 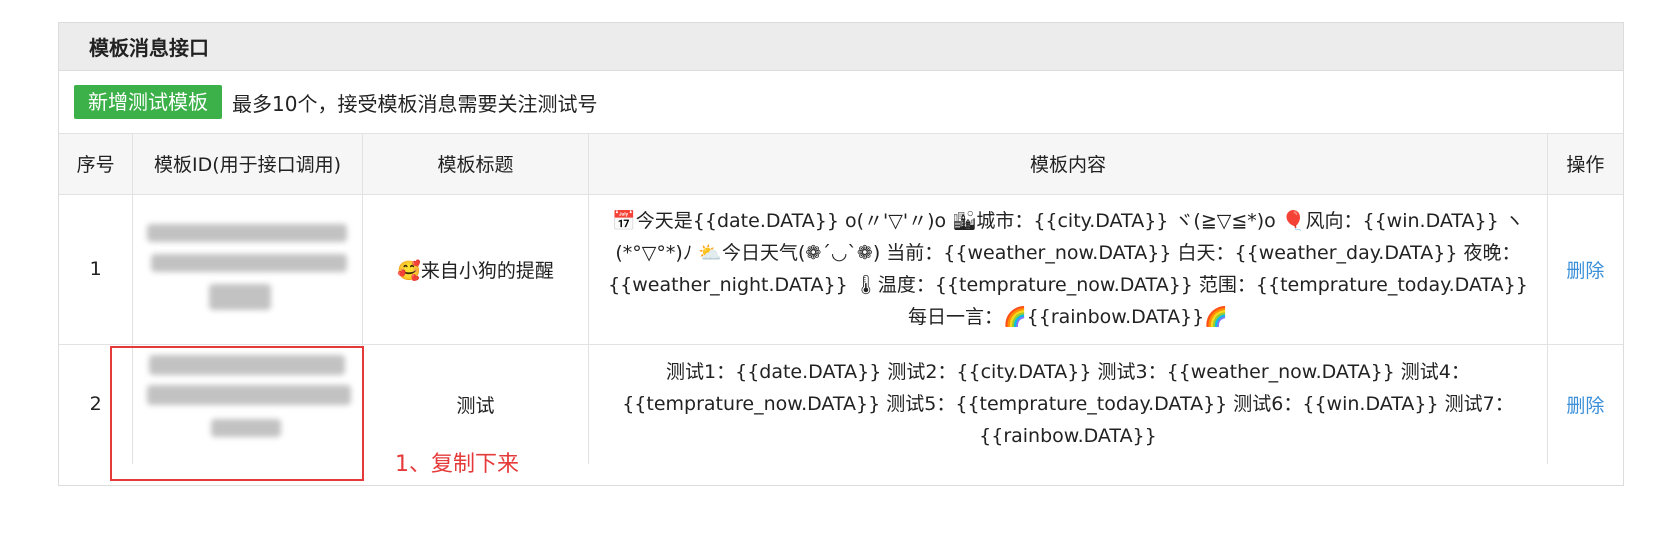 What do you see at coordinates (237, 413) in the screenshot?
I see `annotation-highlight-box` at bounding box center [237, 413].